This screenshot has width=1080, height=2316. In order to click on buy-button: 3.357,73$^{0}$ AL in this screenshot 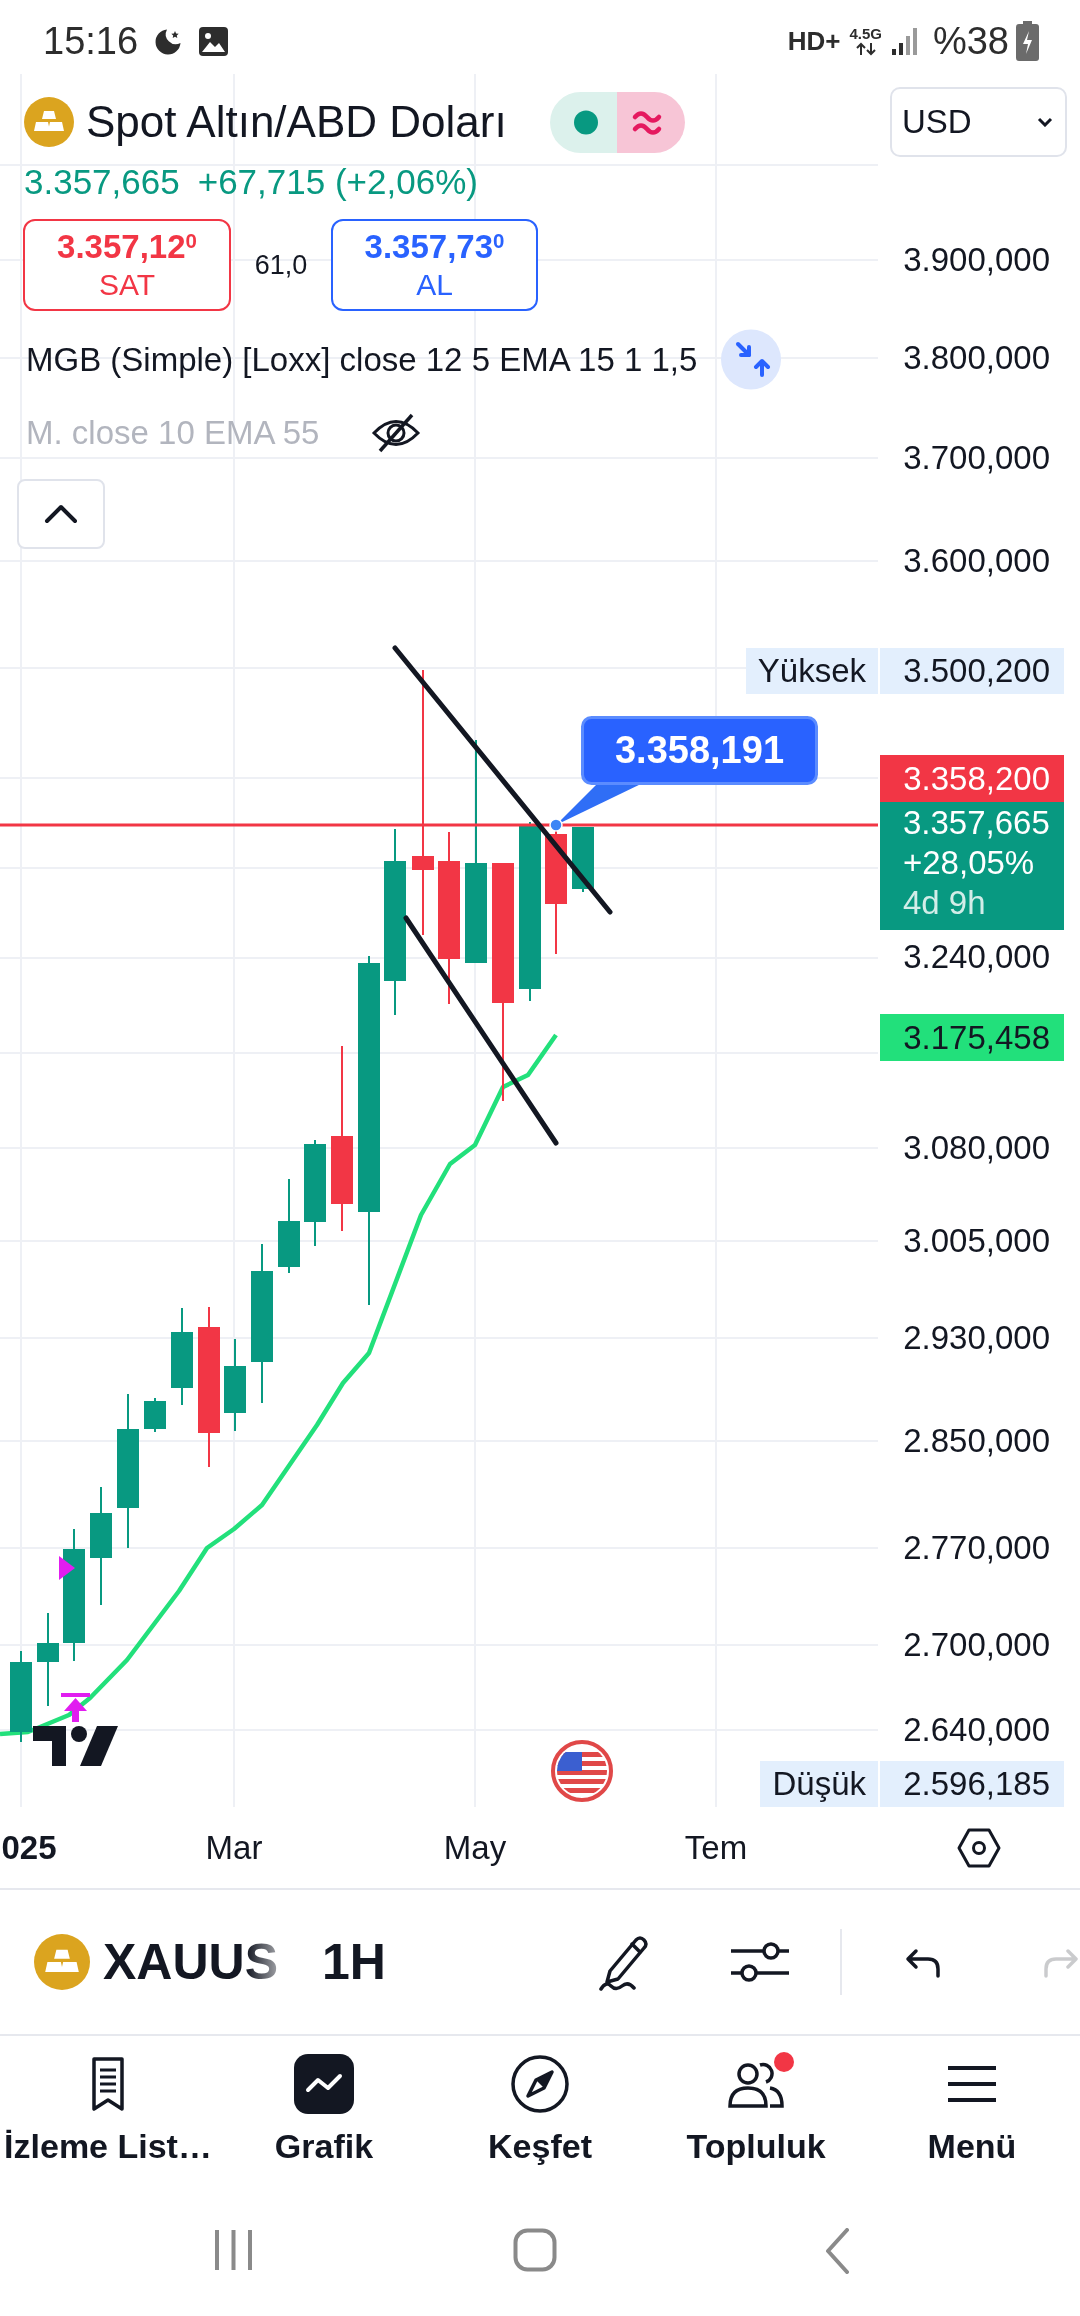, I will do `click(434, 265)`.